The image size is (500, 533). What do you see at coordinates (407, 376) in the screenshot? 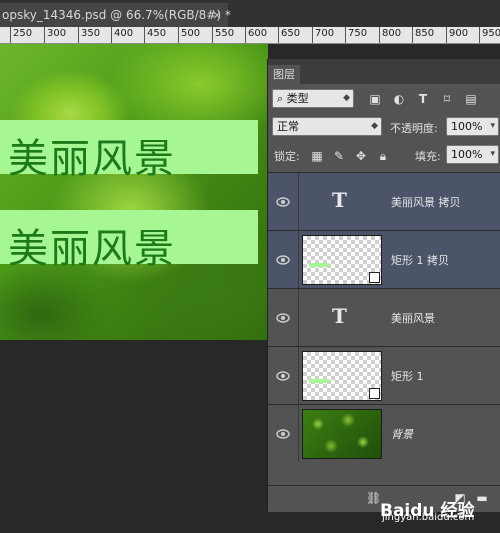
I see `layer-name: 矩形 1` at bounding box center [407, 376].